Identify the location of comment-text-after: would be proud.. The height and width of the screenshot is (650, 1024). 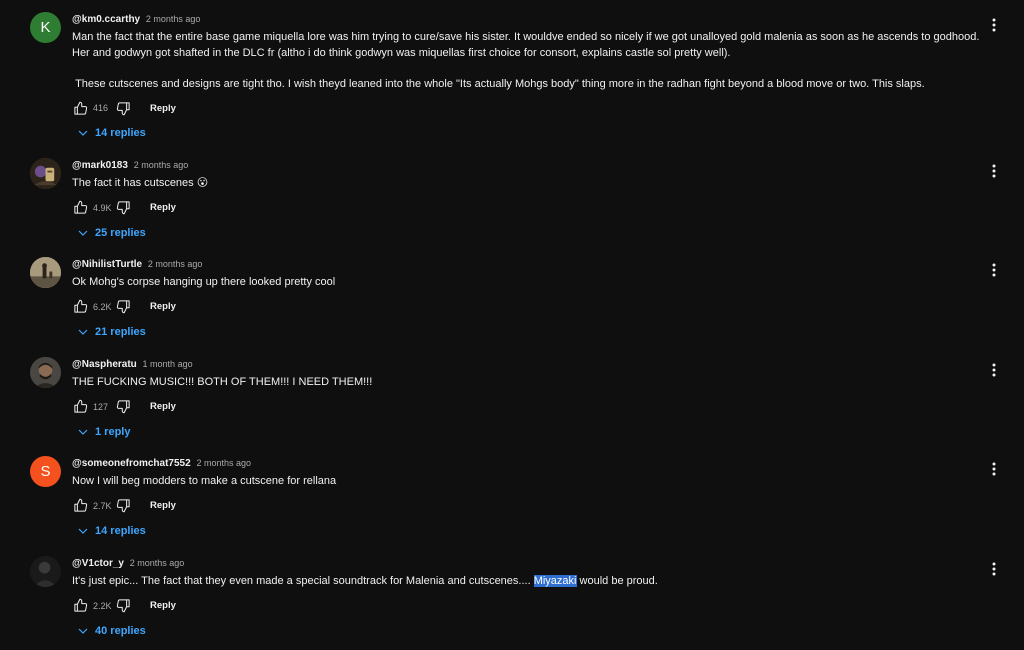
(617, 581).